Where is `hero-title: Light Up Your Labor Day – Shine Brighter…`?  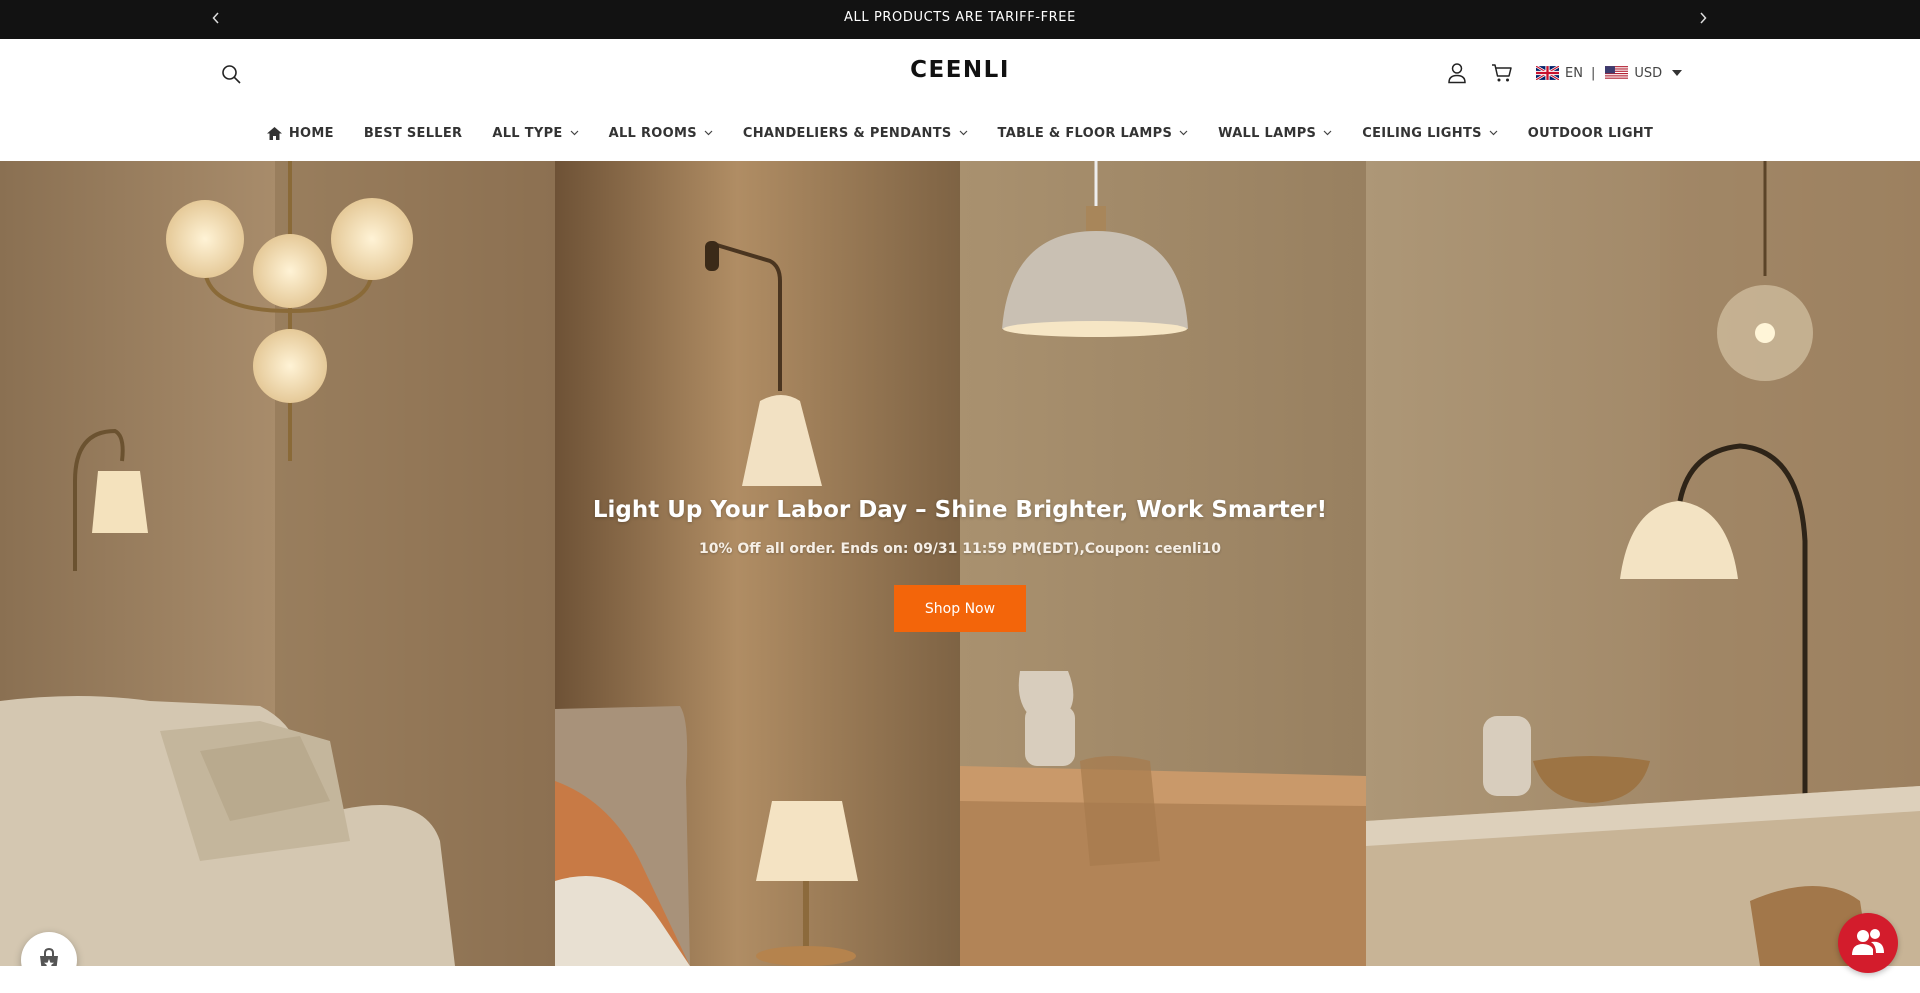 hero-title: Light Up Your Labor Day – Shine Brighter… is located at coordinates (960, 510).